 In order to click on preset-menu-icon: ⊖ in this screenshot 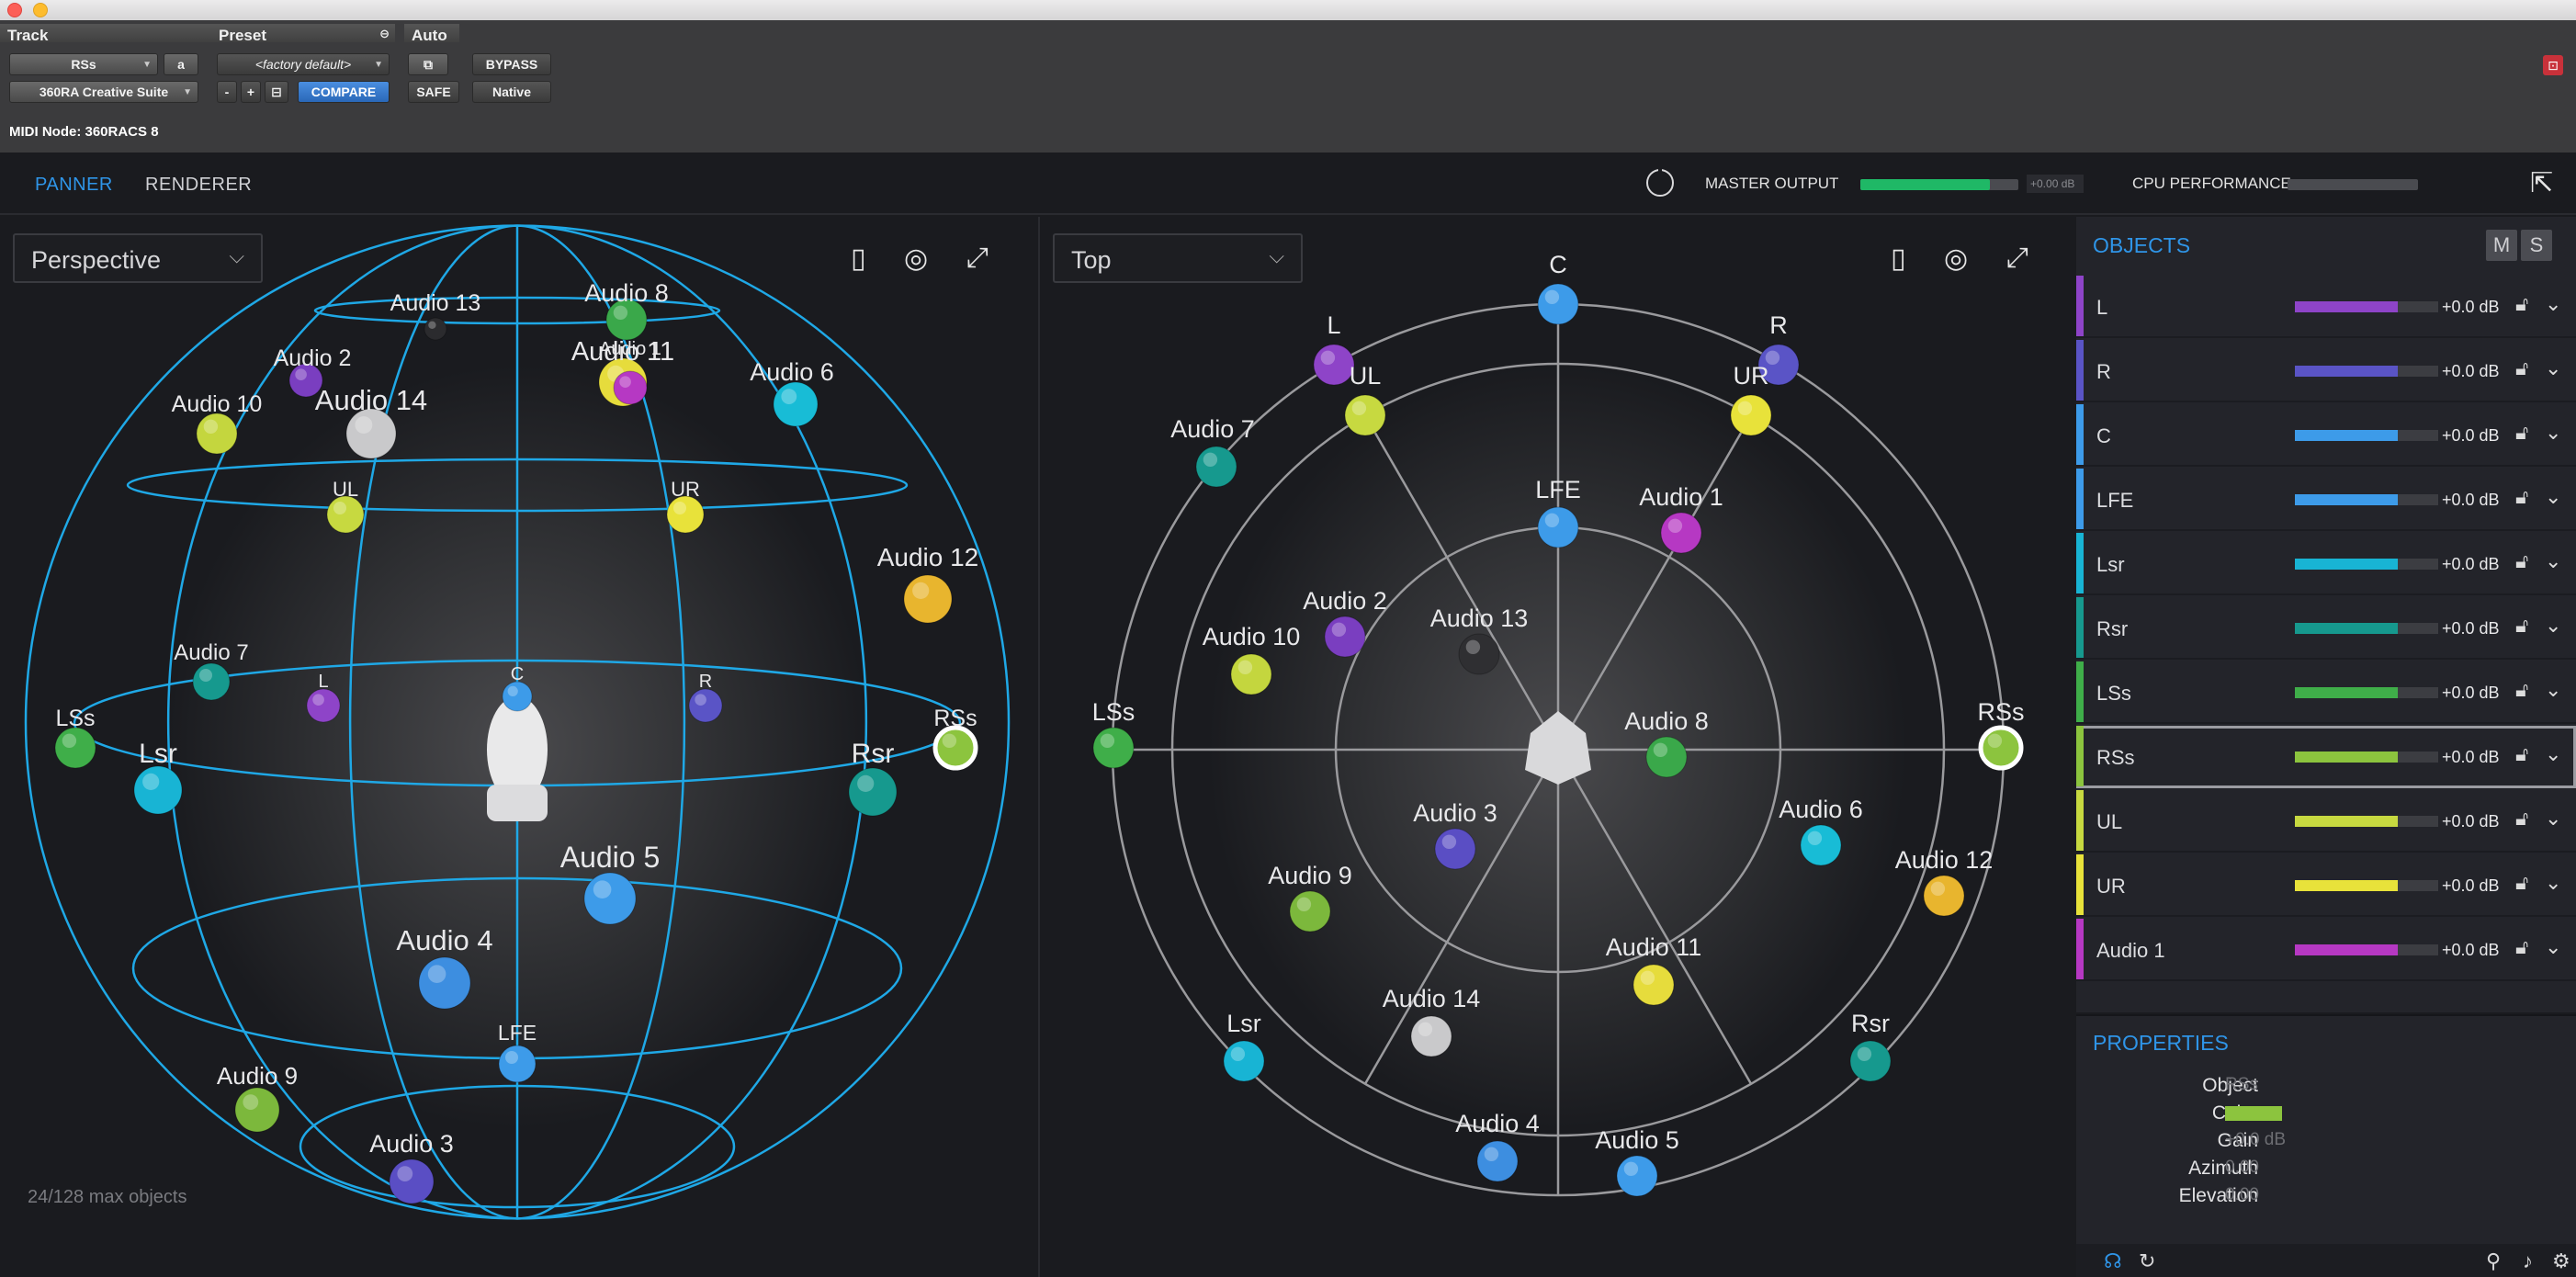, I will do `click(384, 34)`.